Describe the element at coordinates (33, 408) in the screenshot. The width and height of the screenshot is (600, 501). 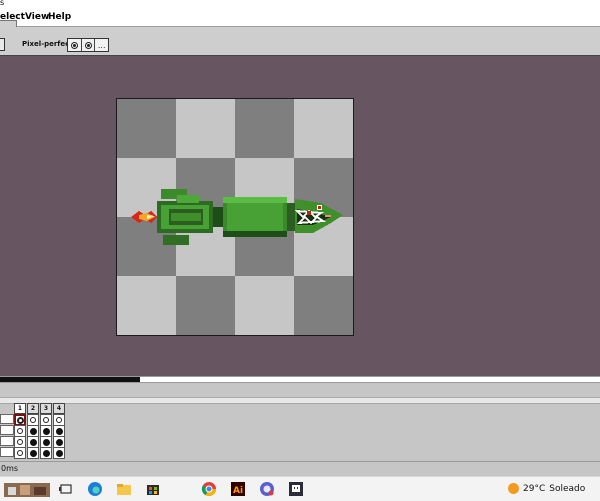
I see `frame-header-2: 2` at that location.